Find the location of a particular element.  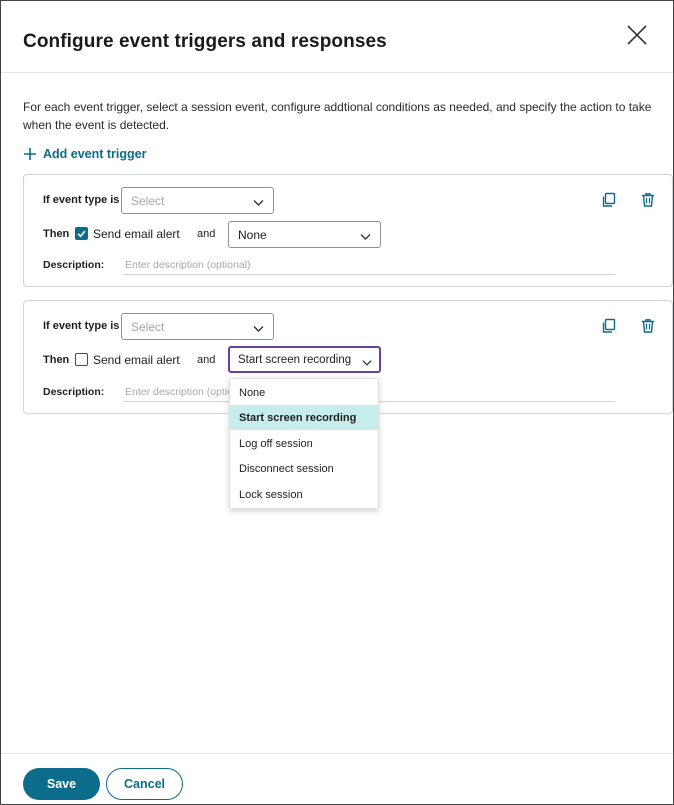

close-icon is located at coordinates (637, 35).